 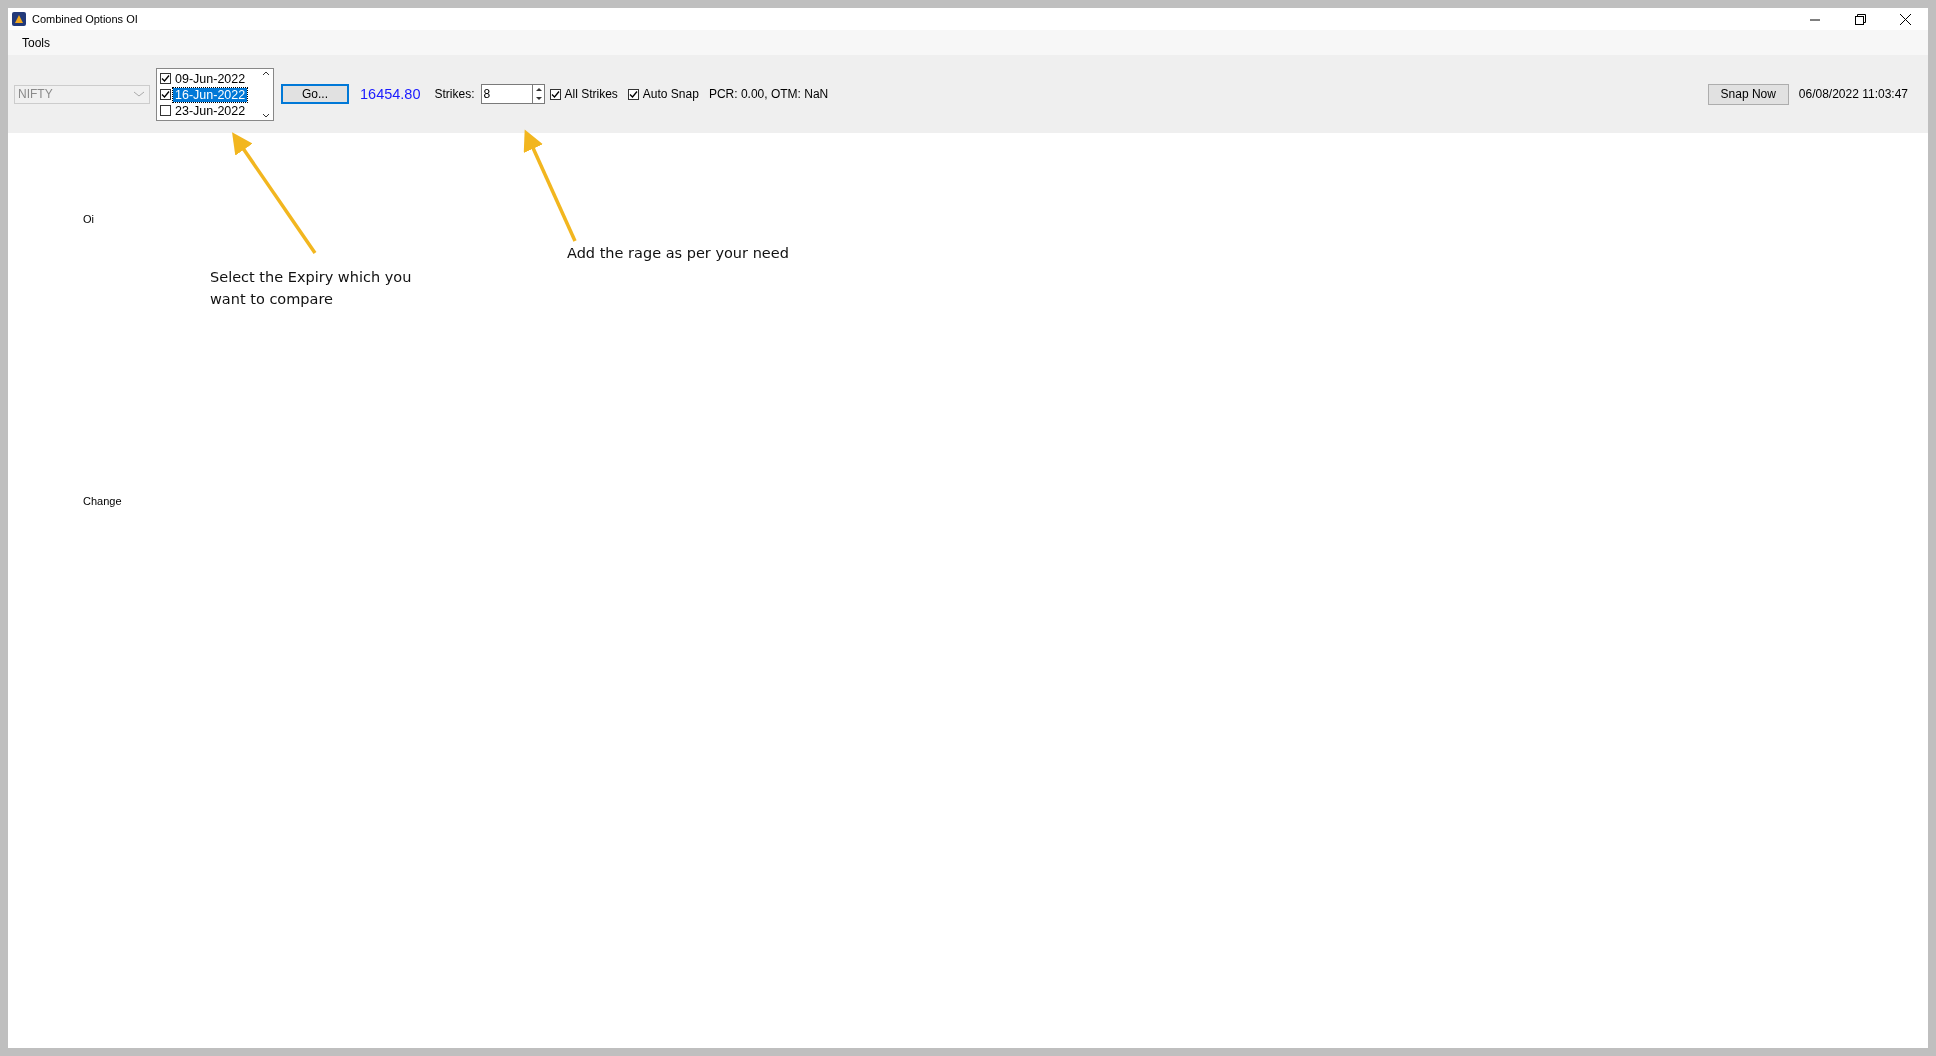 I want to click on snap-now-button: Snap Now, so click(x=1748, y=94).